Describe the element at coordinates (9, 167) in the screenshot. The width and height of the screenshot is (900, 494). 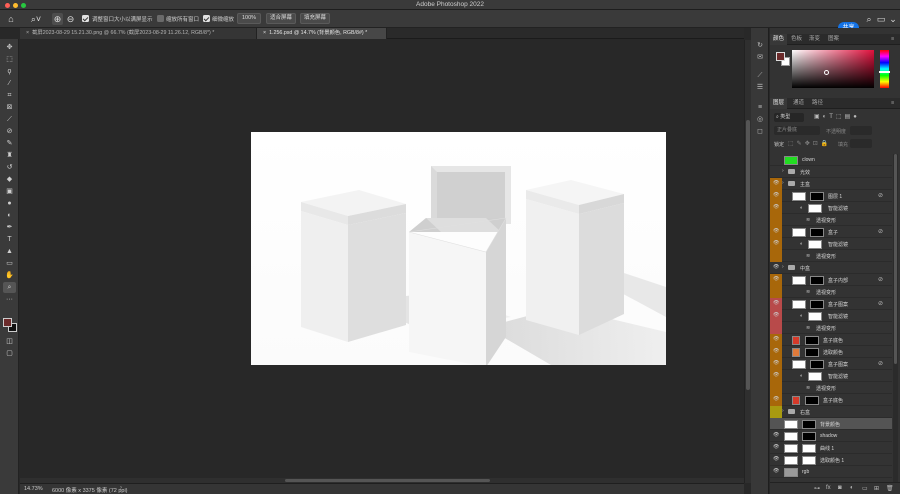
I see `history-brush-icon: ↺` at that location.